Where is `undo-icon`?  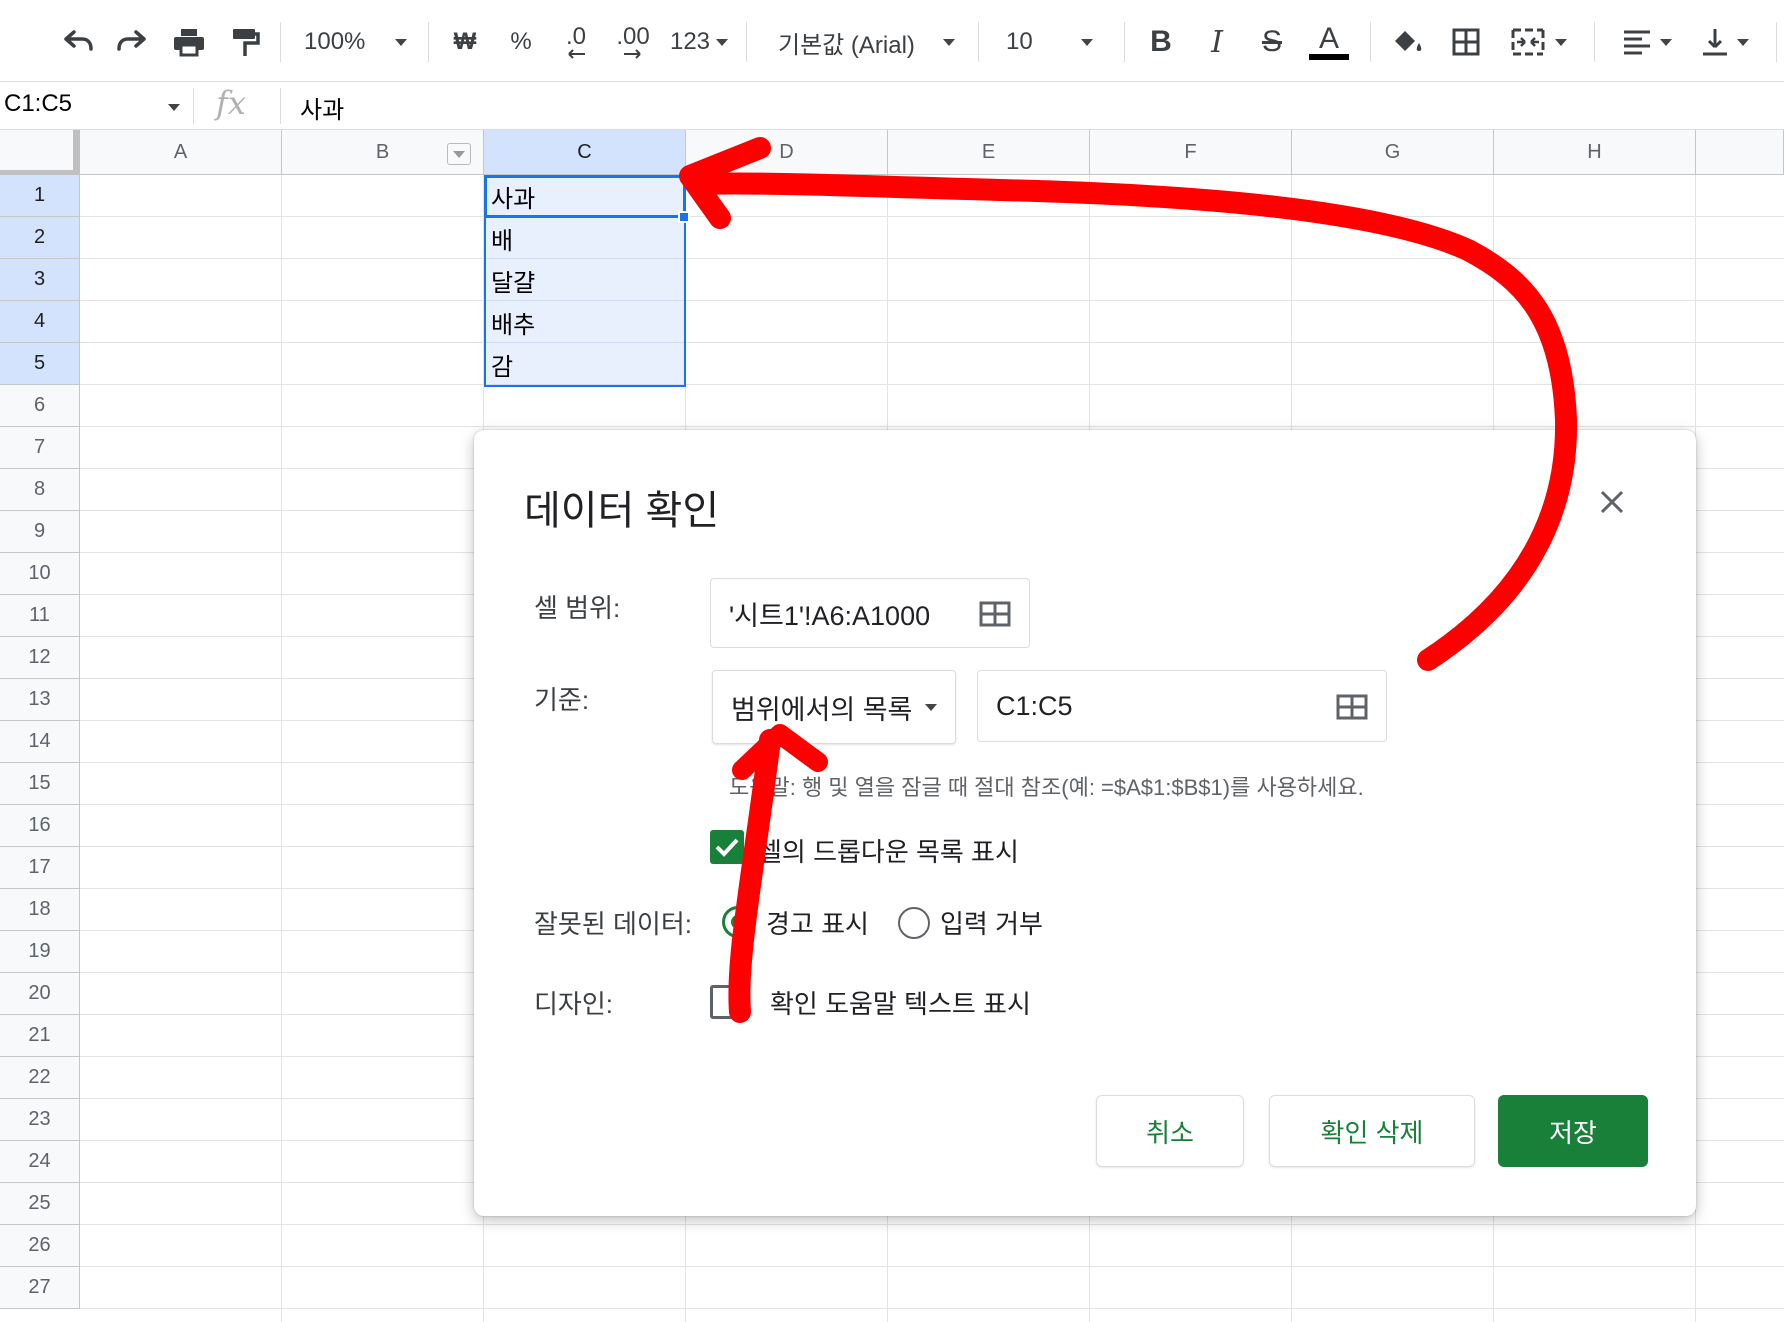 undo-icon is located at coordinates (78, 40).